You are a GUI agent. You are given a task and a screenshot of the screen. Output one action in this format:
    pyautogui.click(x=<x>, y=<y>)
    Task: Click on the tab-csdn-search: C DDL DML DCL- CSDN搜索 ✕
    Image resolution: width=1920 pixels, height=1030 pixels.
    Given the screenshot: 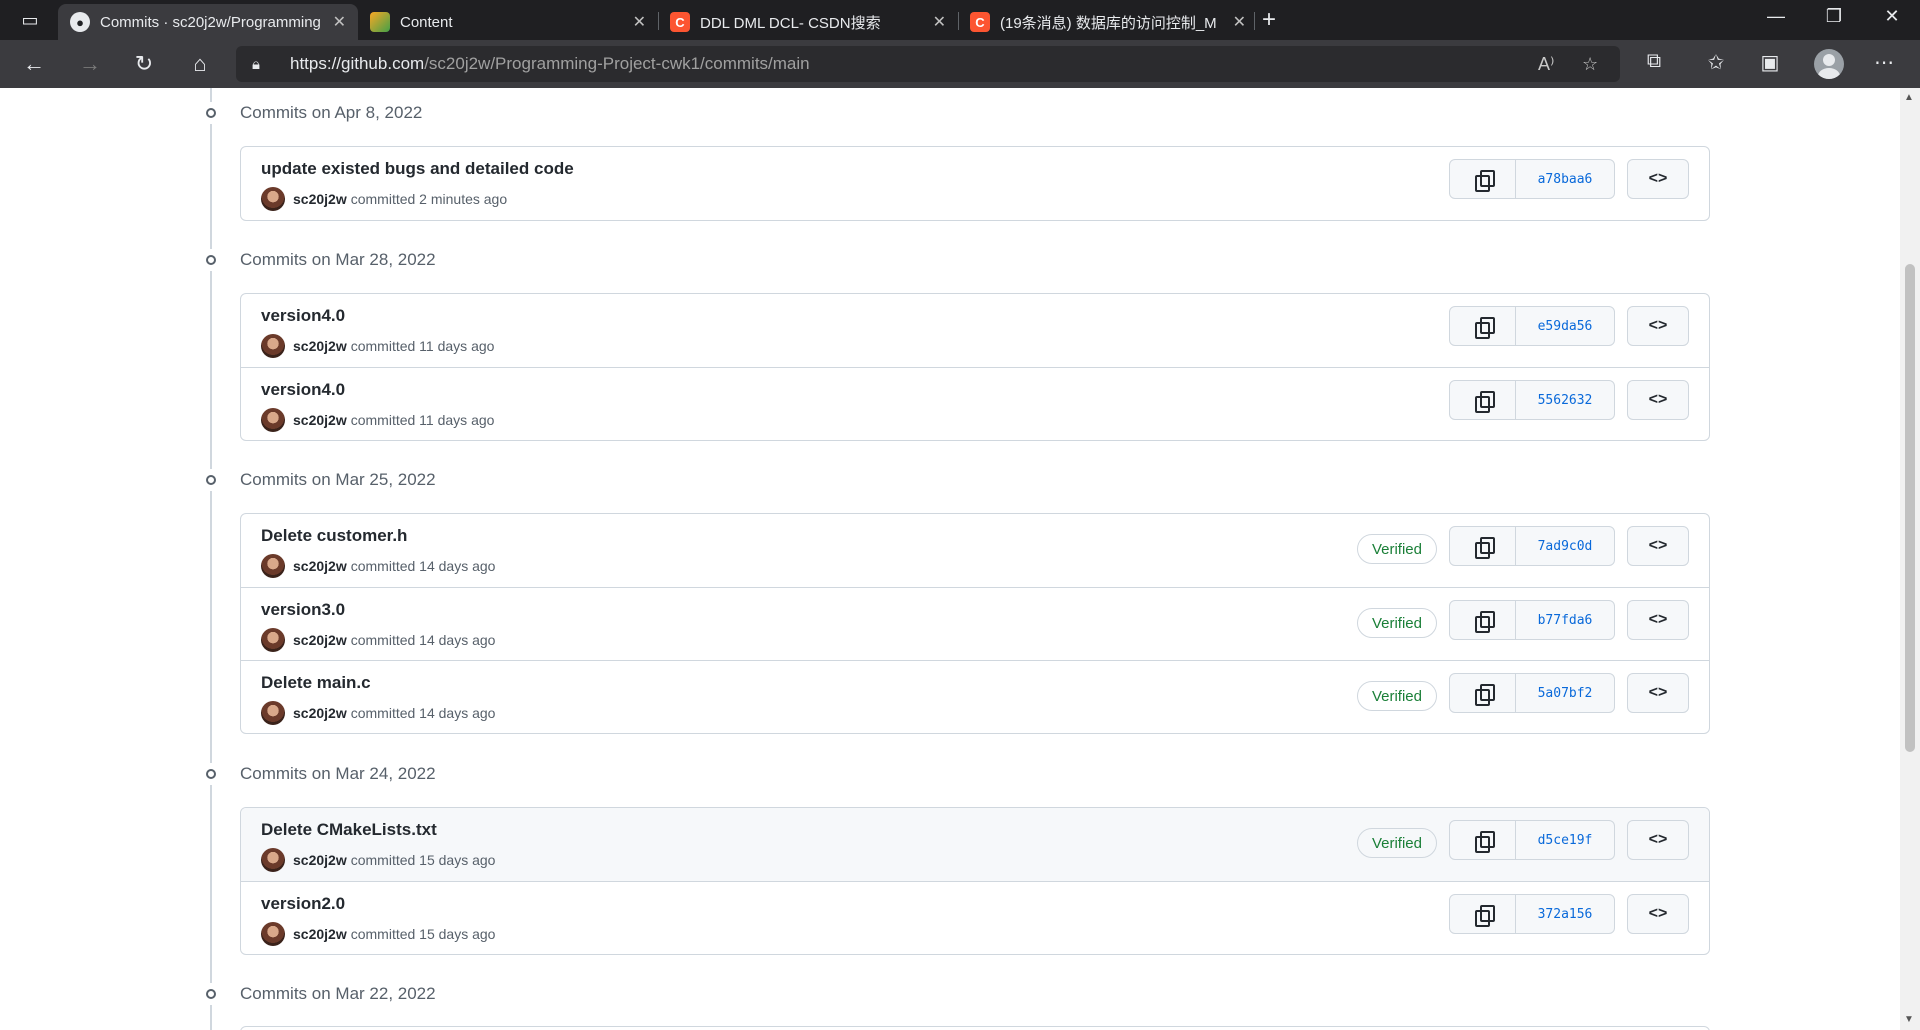 What is the action you would take?
    pyautogui.click(x=808, y=22)
    